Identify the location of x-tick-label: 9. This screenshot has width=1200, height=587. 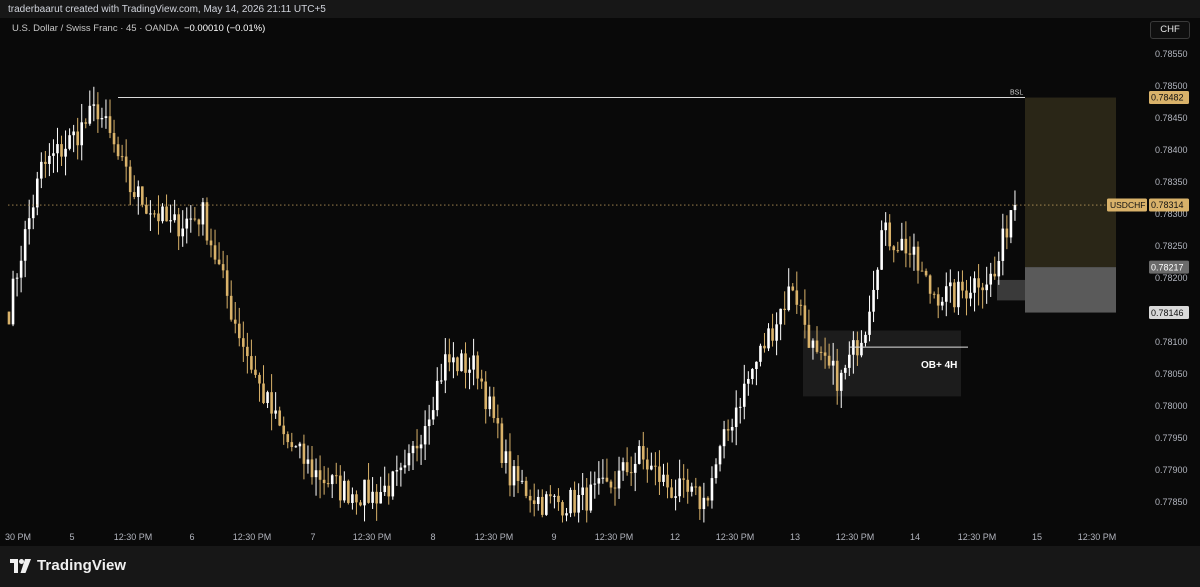
(553, 537).